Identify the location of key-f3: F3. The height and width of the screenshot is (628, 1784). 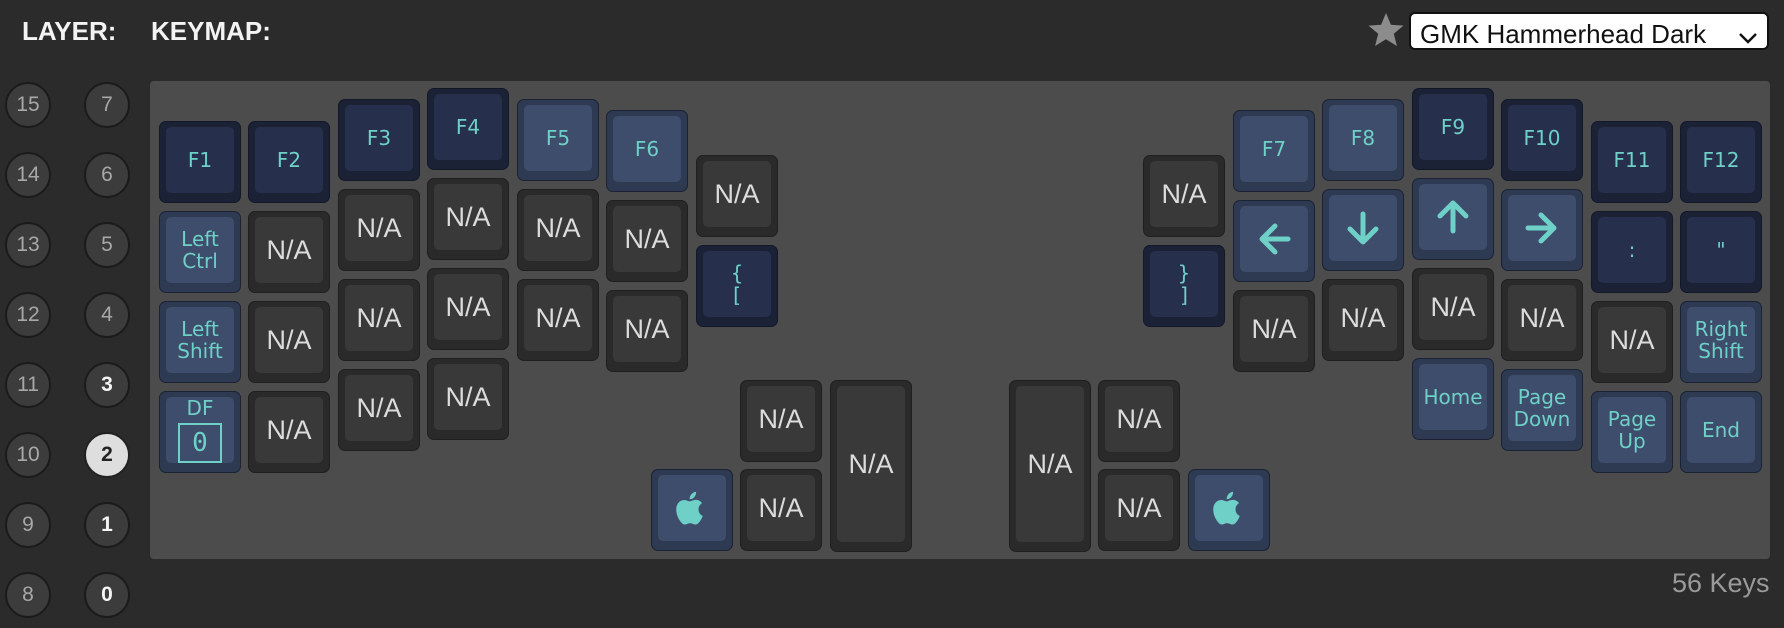
(379, 140).